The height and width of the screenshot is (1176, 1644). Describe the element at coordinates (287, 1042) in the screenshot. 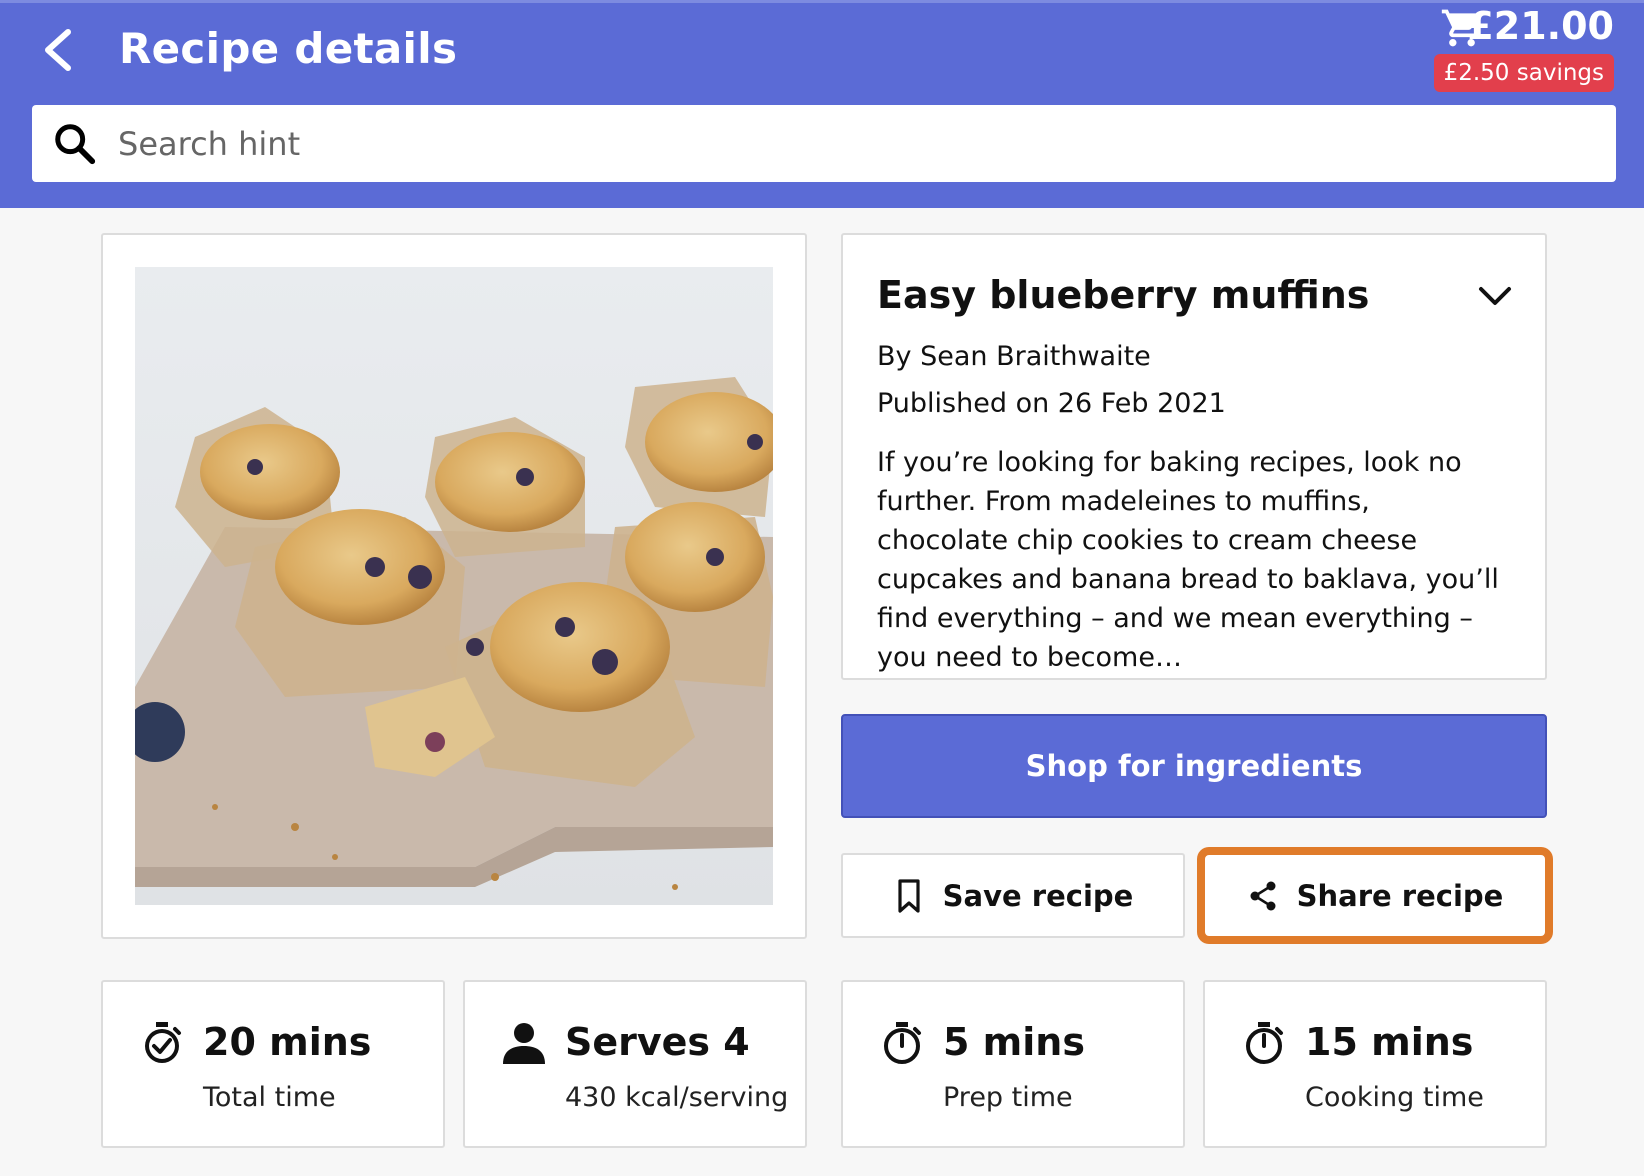

I see `stat-value: 20 mins` at that location.